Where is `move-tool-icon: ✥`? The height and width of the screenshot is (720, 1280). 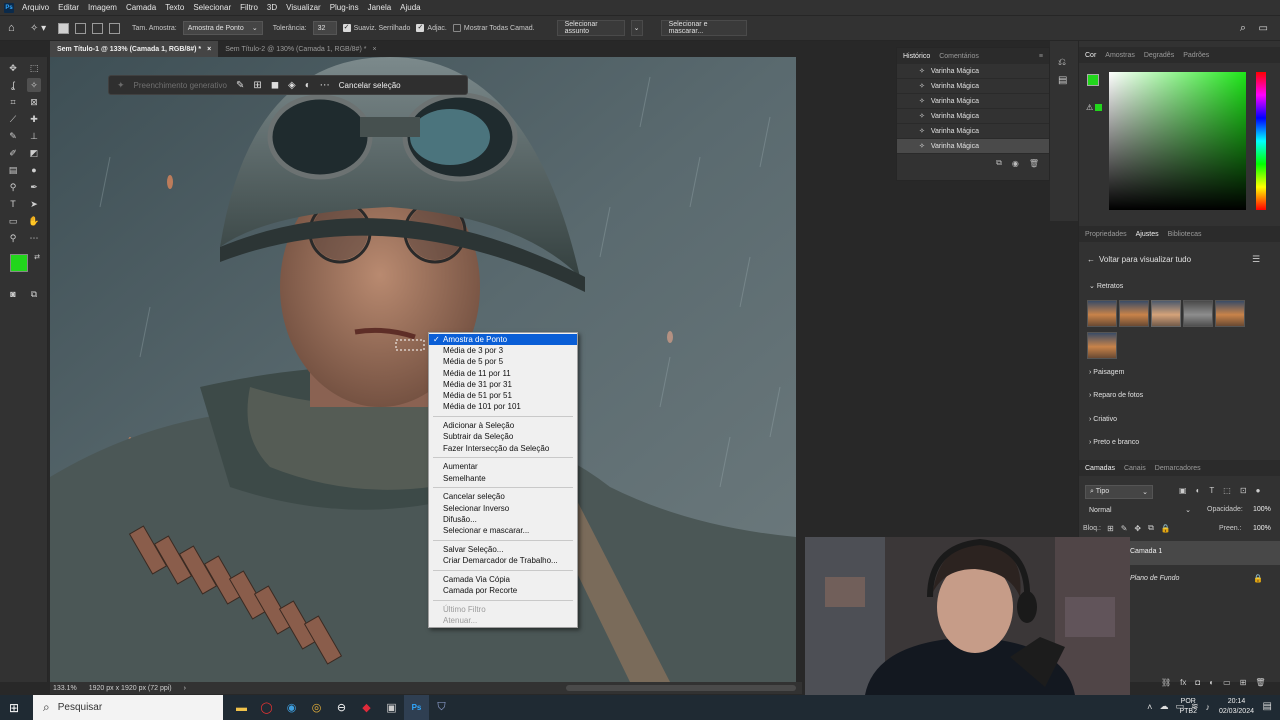
move-tool-icon: ✥ is located at coordinates (13, 68).